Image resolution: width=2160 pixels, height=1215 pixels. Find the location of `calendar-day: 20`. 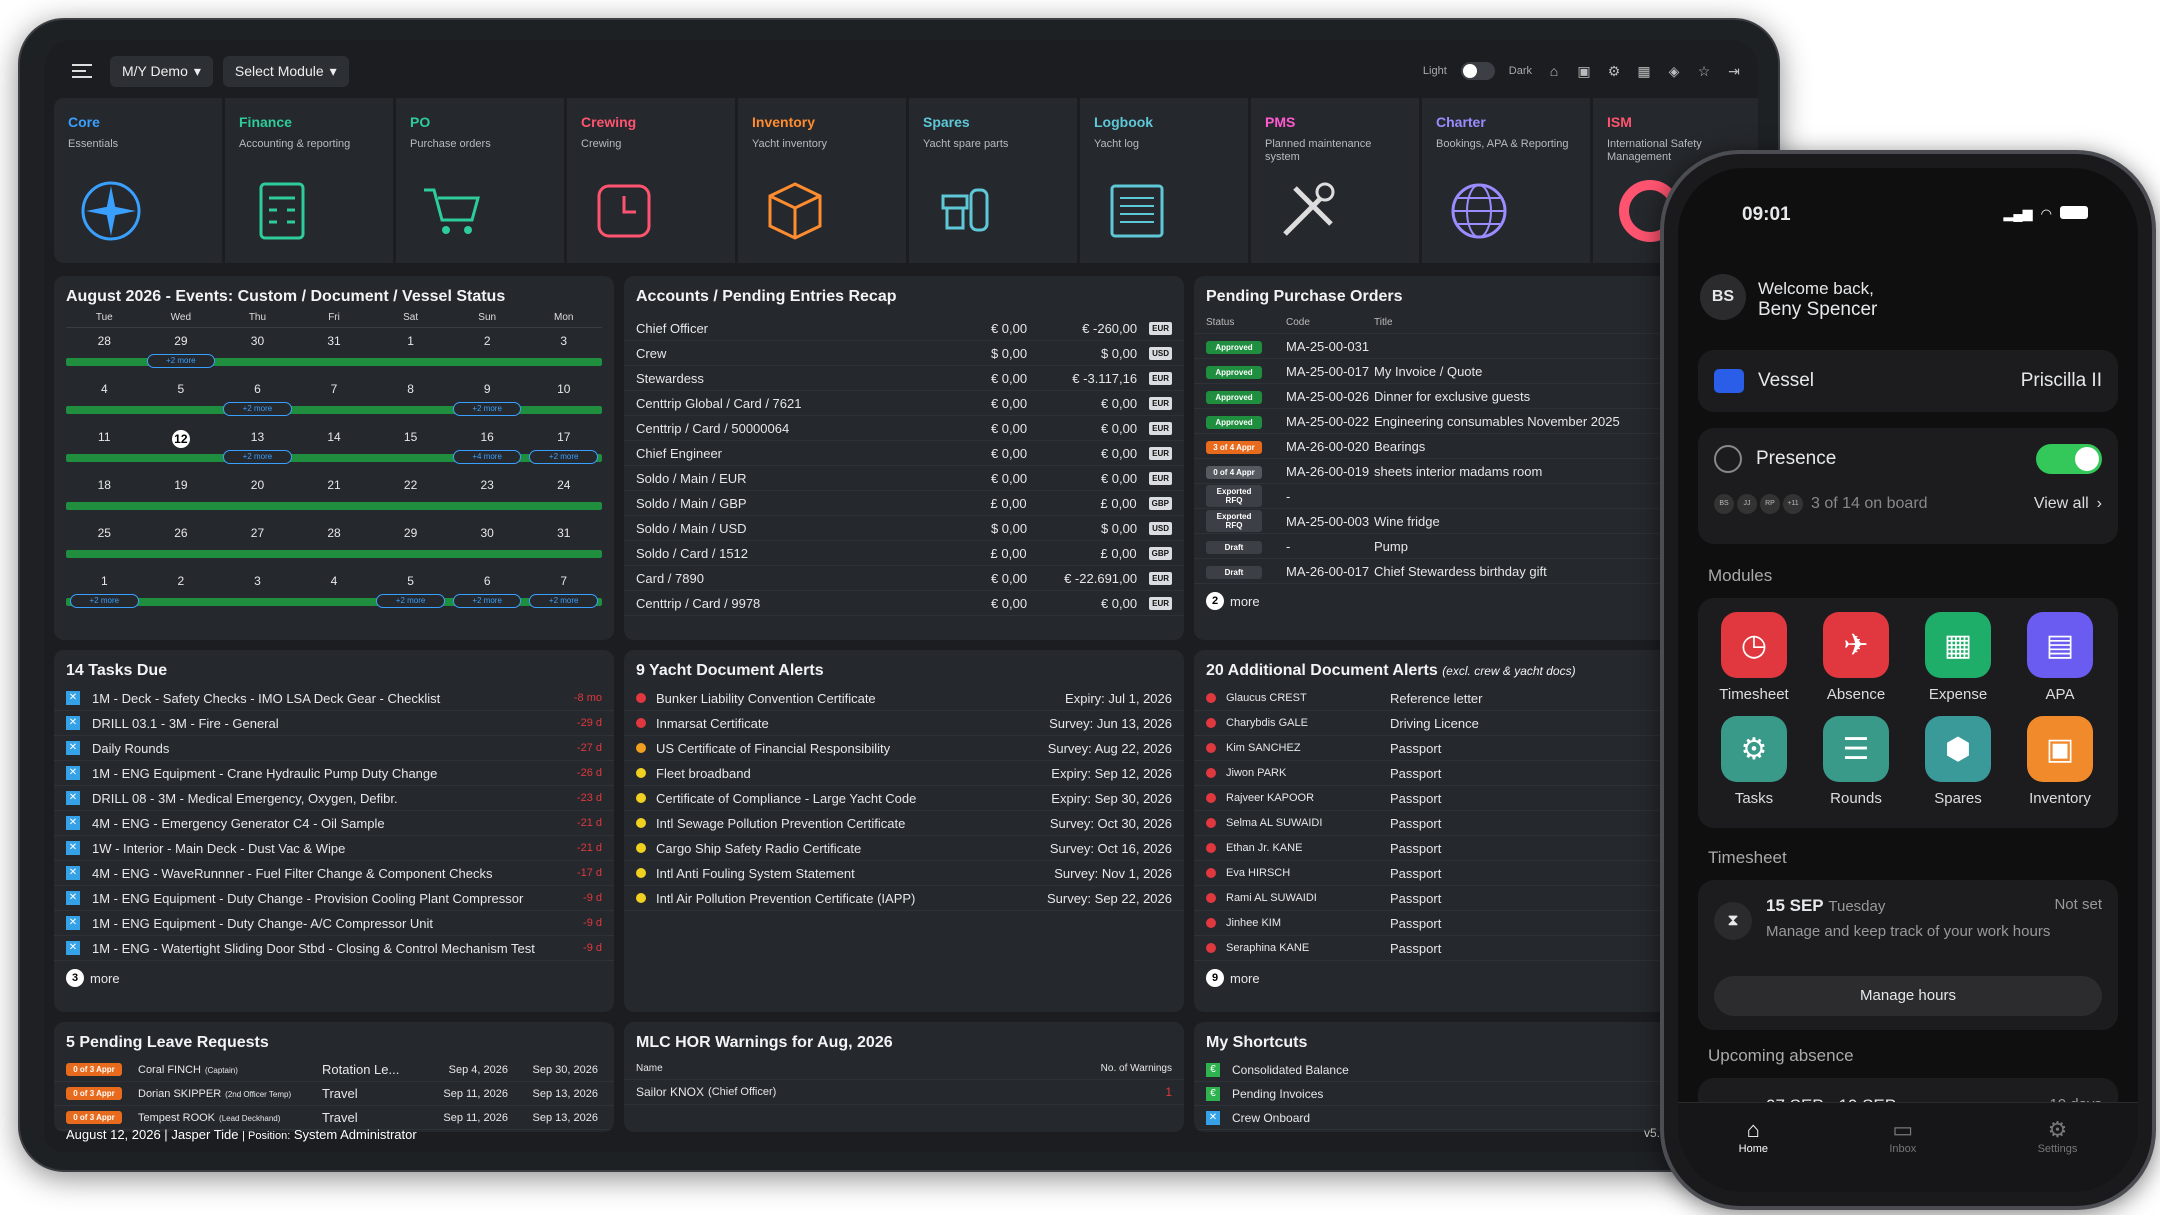

calendar-day: 20 is located at coordinates (257, 485).